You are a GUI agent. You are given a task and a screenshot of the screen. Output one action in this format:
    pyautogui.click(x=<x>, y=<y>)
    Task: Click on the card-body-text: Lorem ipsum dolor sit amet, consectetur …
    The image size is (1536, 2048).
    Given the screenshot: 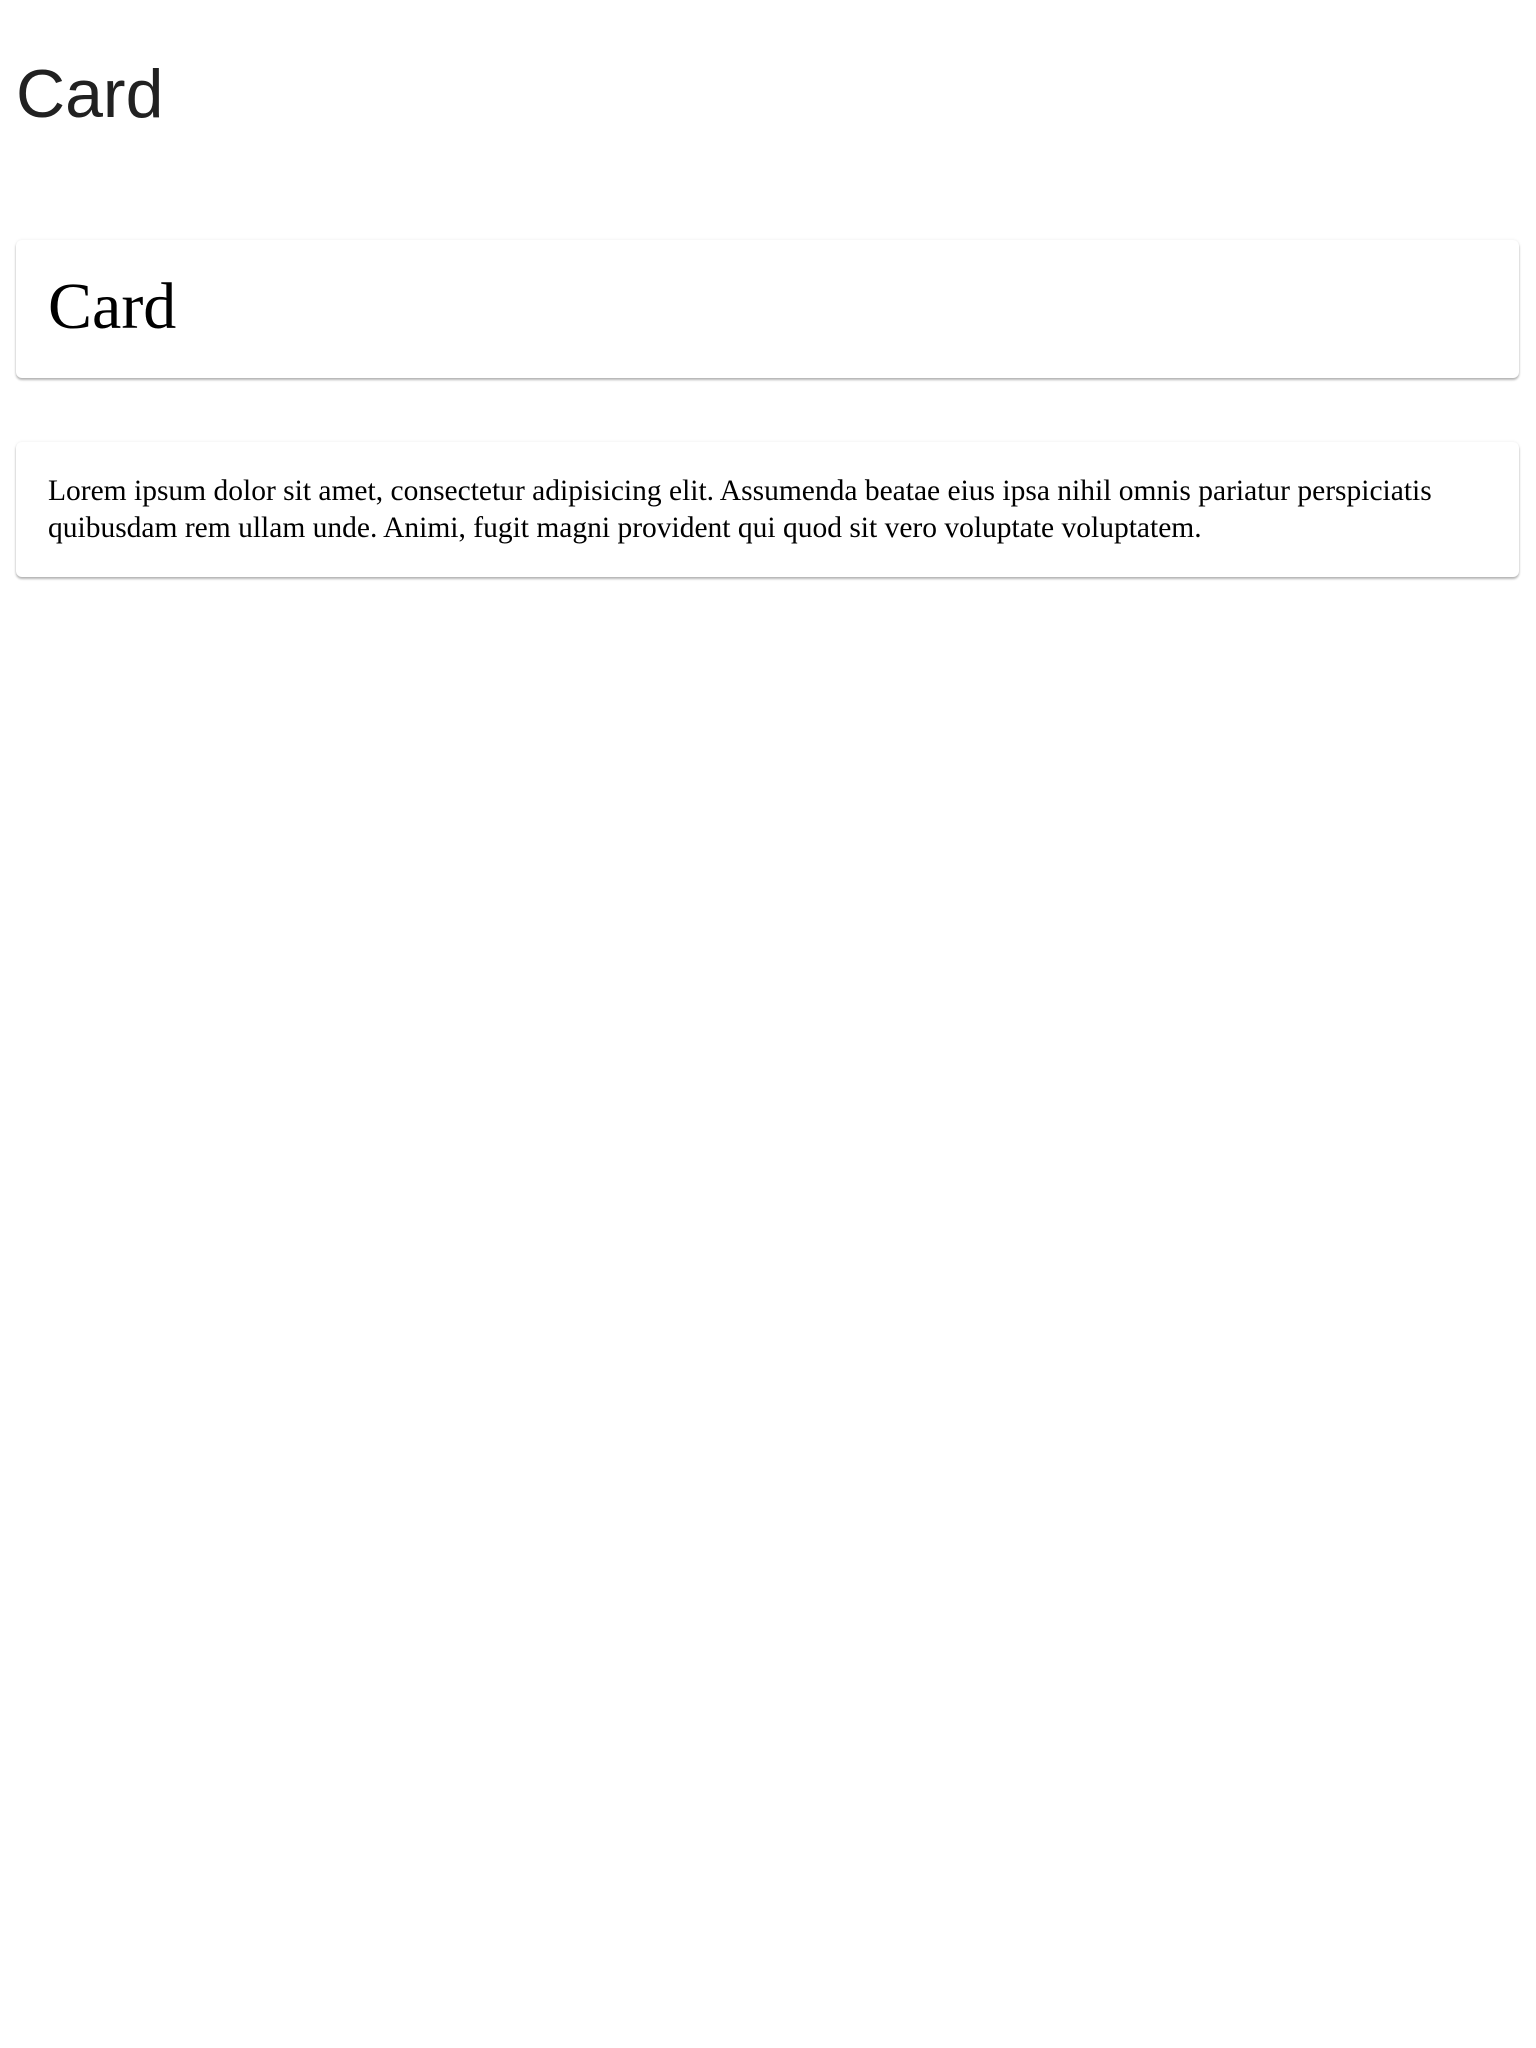 What is the action you would take?
    pyautogui.click(x=740, y=509)
    